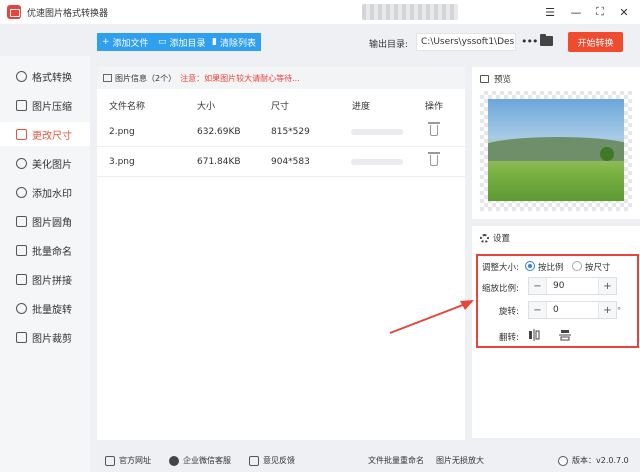 The height and width of the screenshot is (472, 640). Describe the element at coordinates (52, 252) in the screenshot. I see `sidebar-item-label: 批量命名` at that location.